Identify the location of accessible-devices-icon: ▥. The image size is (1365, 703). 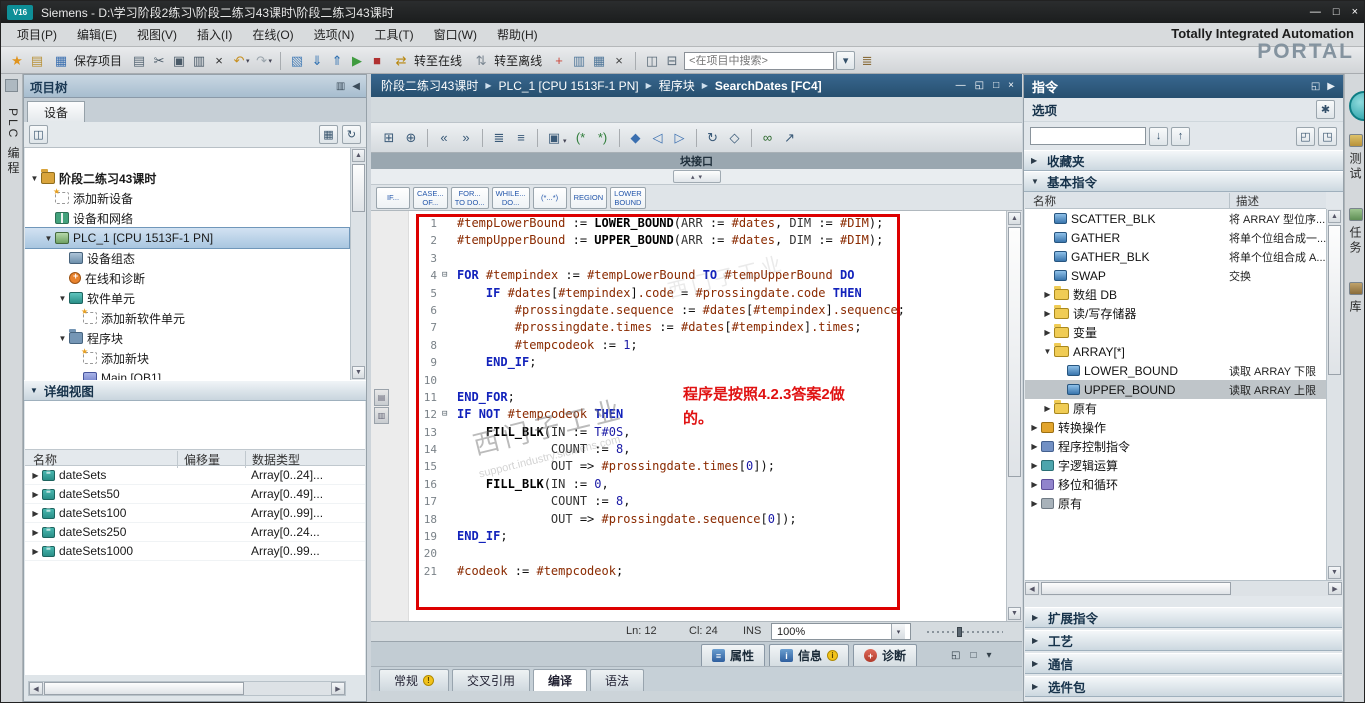
(579, 61).